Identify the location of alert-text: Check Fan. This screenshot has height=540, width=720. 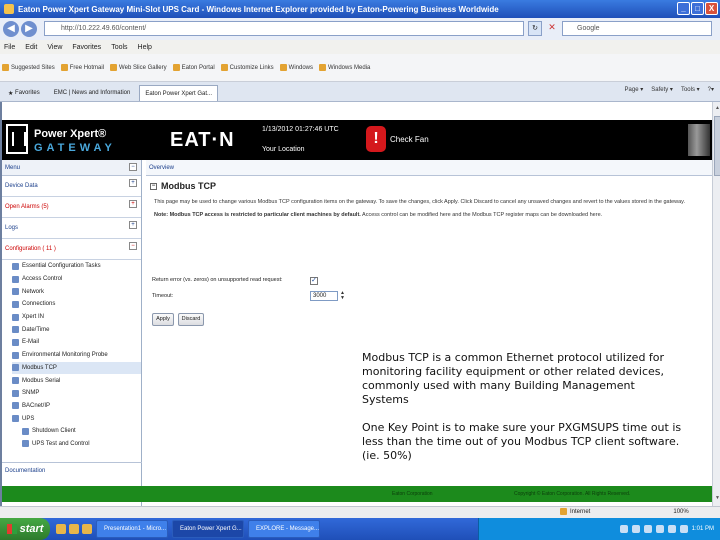
(409, 139).